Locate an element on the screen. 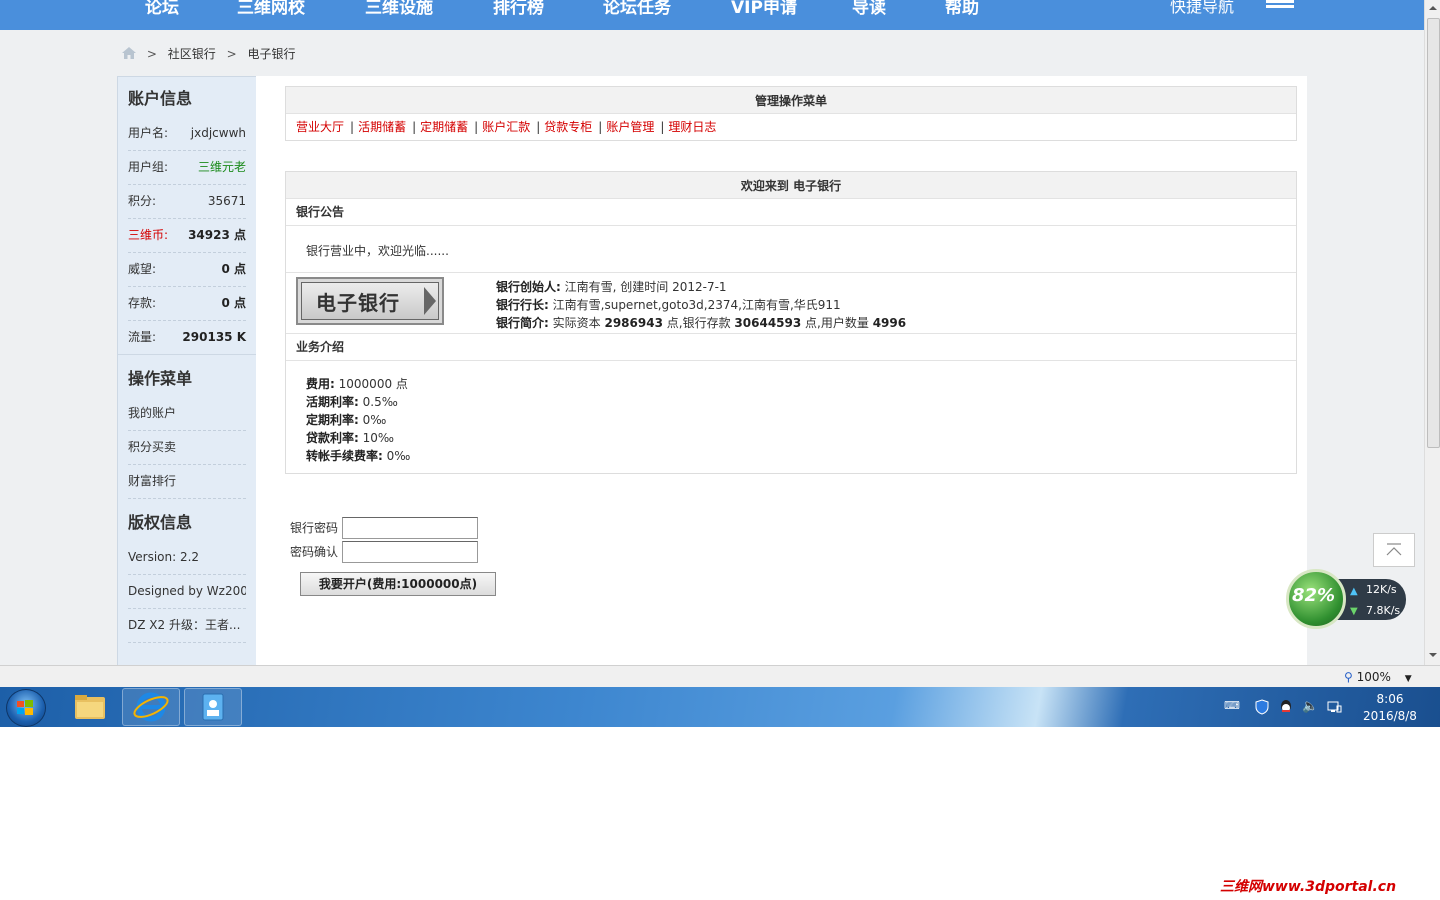  account-row-deposit: 存款: 0 点 is located at coordinates (187, 304).